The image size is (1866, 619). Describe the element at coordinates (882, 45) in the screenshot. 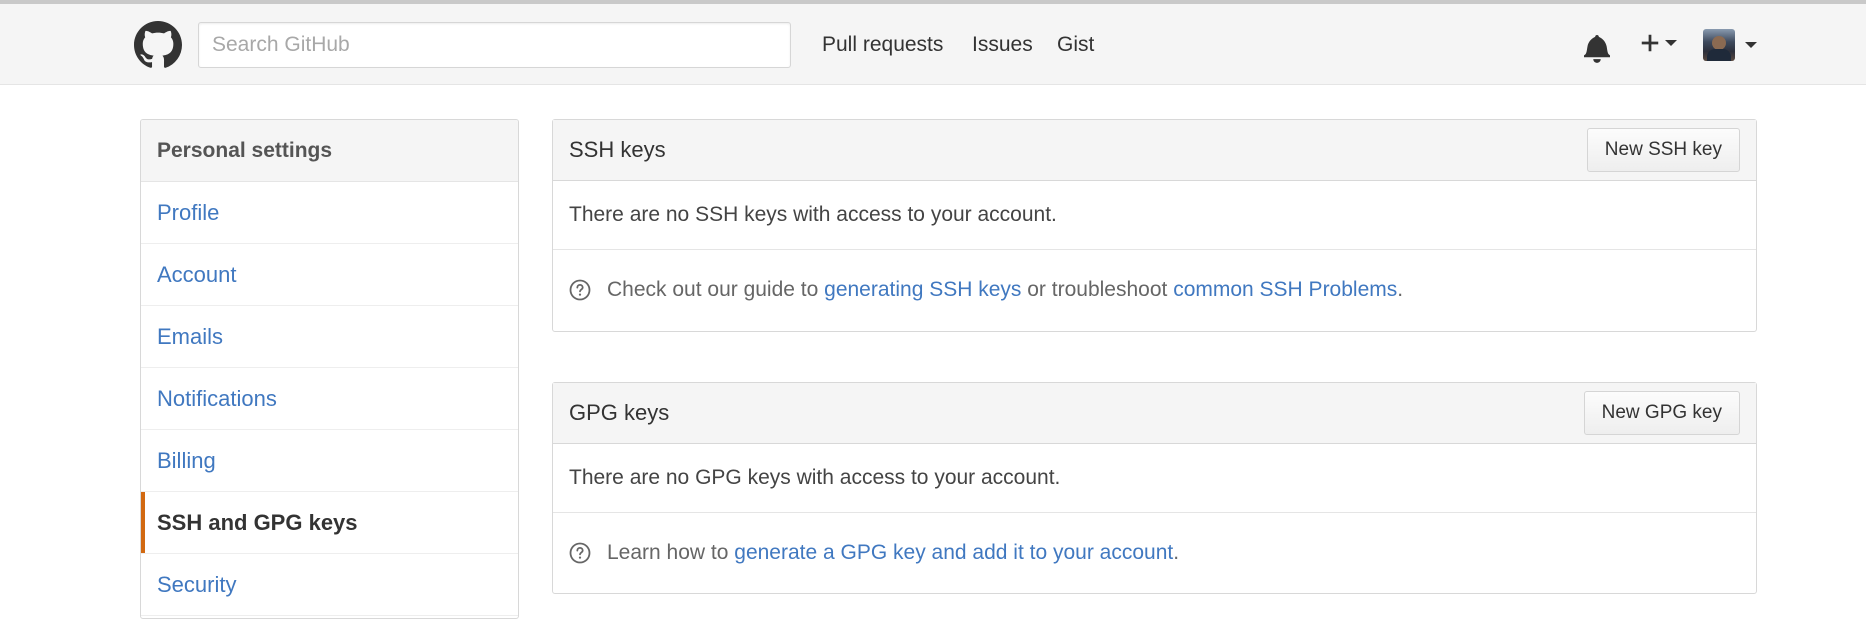

I see `nav-pull-requests: Pull requests` at that location.